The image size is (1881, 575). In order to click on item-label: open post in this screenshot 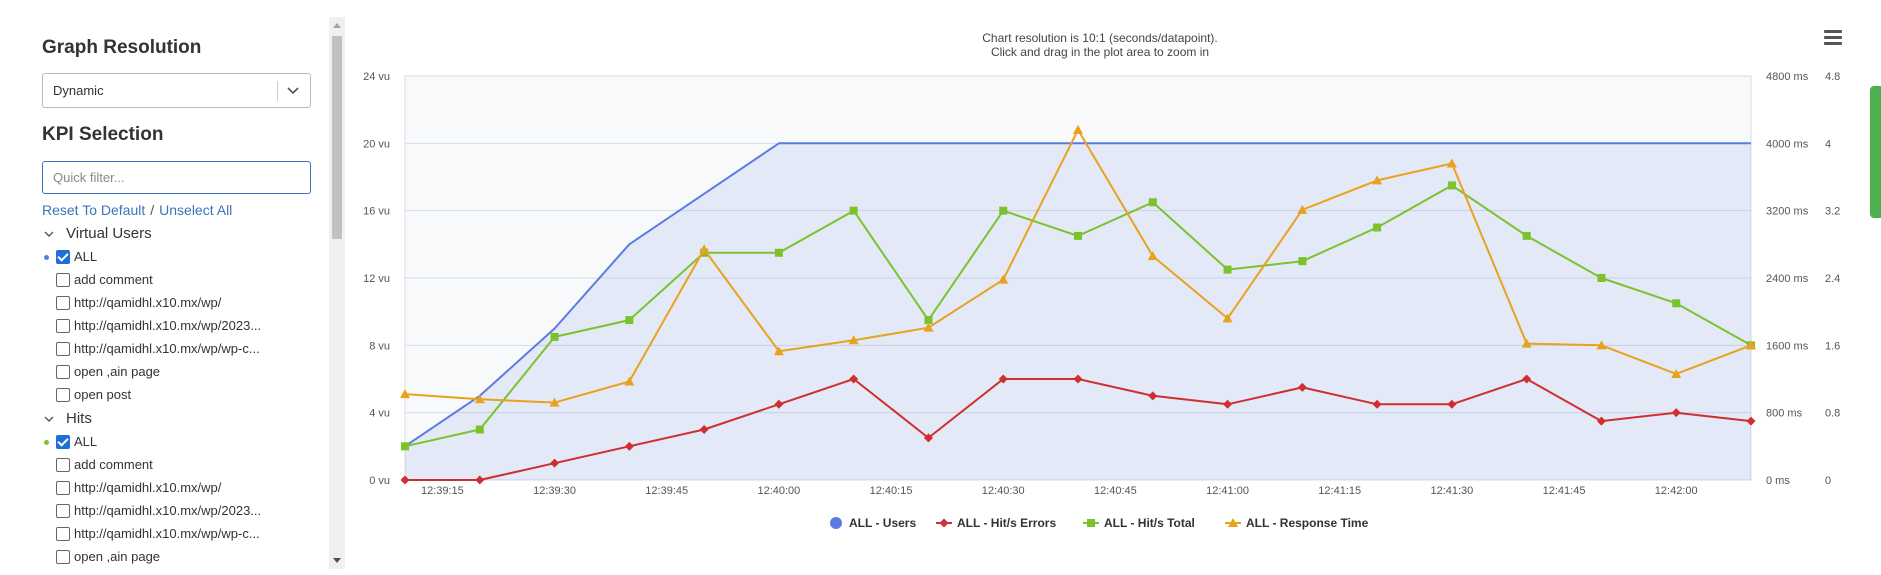, I will do `click(103, 394)`.